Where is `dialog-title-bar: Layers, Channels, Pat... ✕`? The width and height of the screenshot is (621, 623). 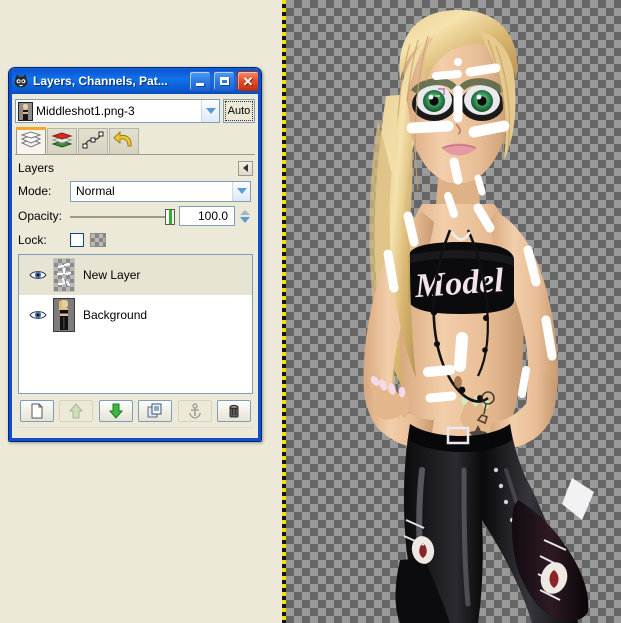 dialog-title-bar: Layers, Channels, Pat... ✕ is located at coordinates (135, 81).